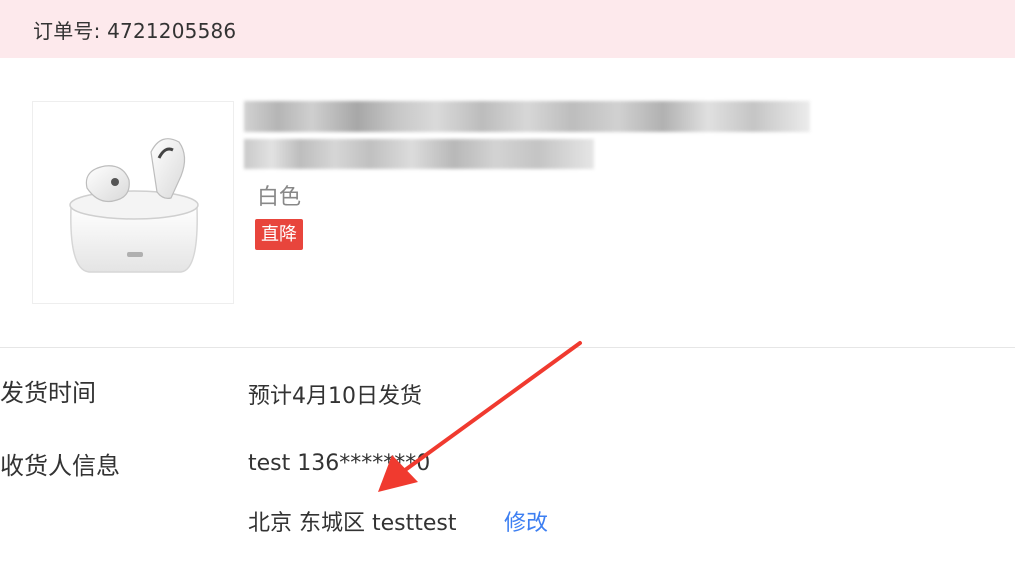  What do you see at coordinates (279, 197) in the screenshot?
I see `product-color: 白色` at bounding box center [279, 197].